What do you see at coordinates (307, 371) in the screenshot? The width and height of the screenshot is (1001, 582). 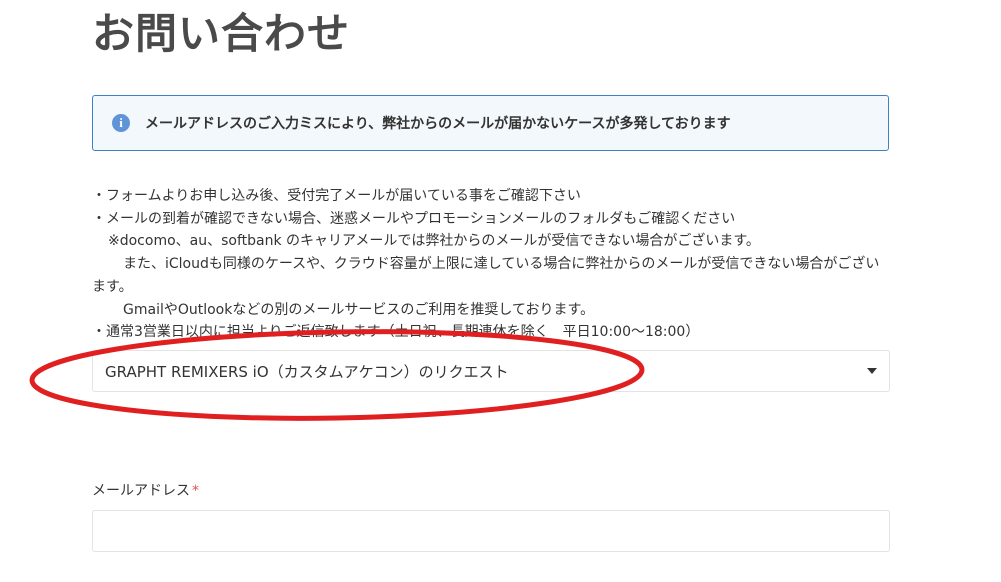 I see `inquiry-type-selected: GRAPHT REMIXERS iO（カスタムアケコン）のリクエスト` at bounding box center [307, 371].